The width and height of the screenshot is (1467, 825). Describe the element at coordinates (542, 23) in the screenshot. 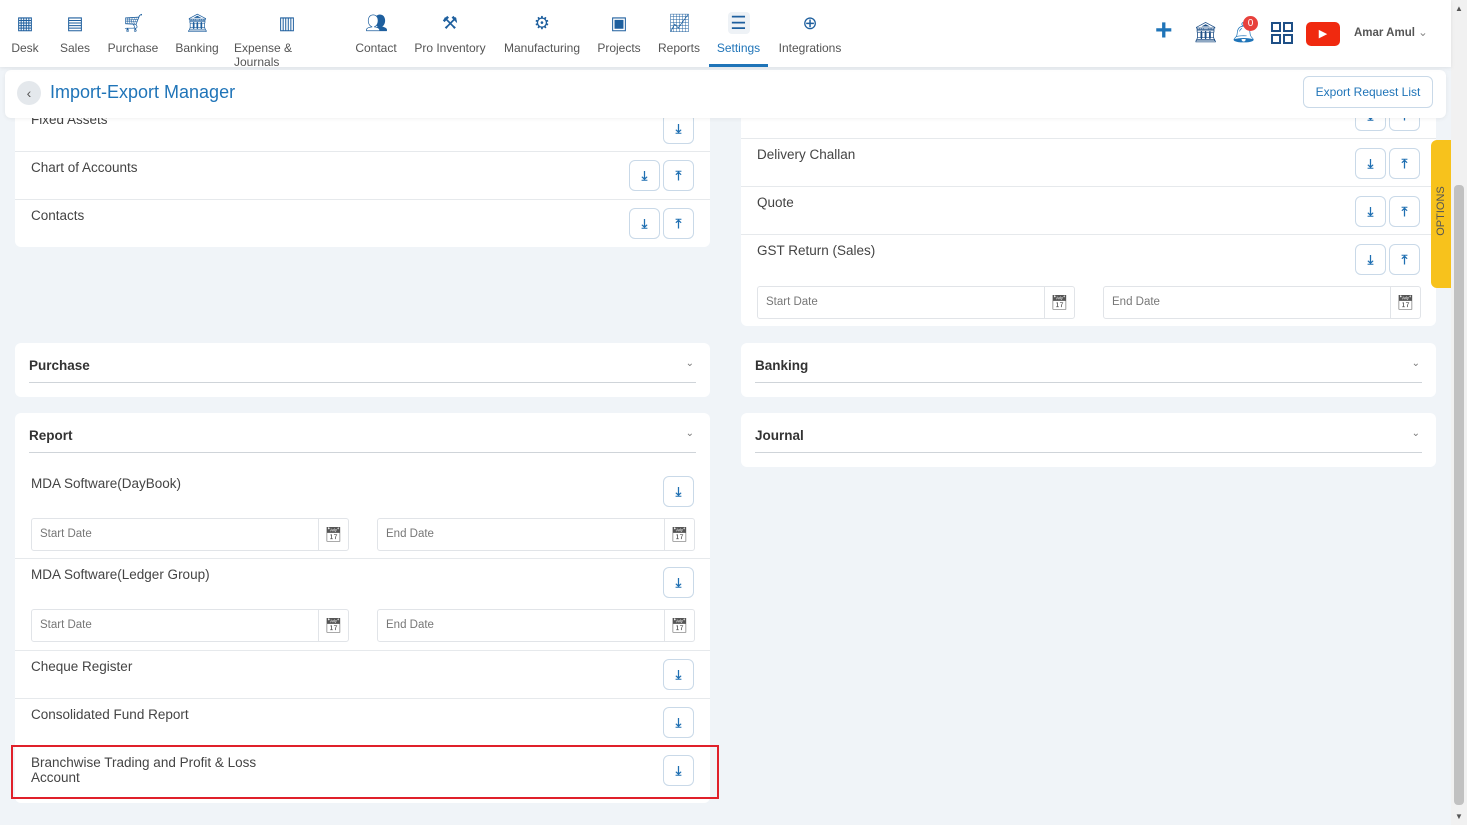

I see `manufacturing-icon: ⚙` at that location.